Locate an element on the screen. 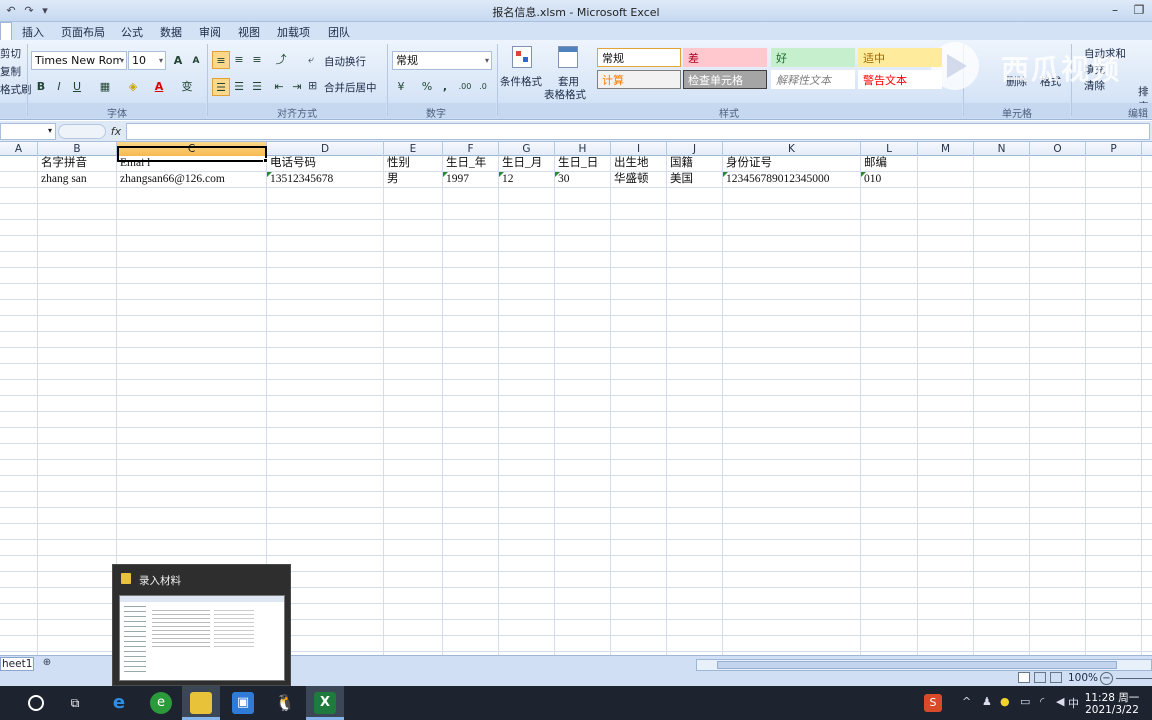 This screenshot has width=1152, height=720. data-cell: 13512345678 is located at coordinates (325, 179).